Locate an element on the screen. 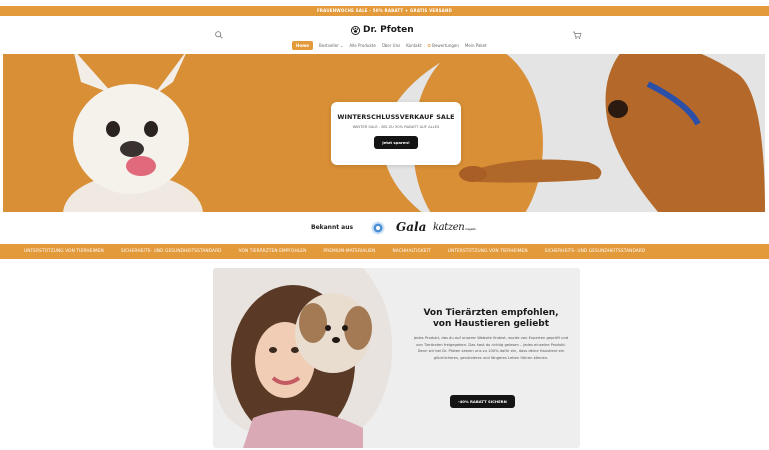 This screenshot has height=450, width=769. logo-text: Dr. Pfoten is located at coordinates (388, 30).